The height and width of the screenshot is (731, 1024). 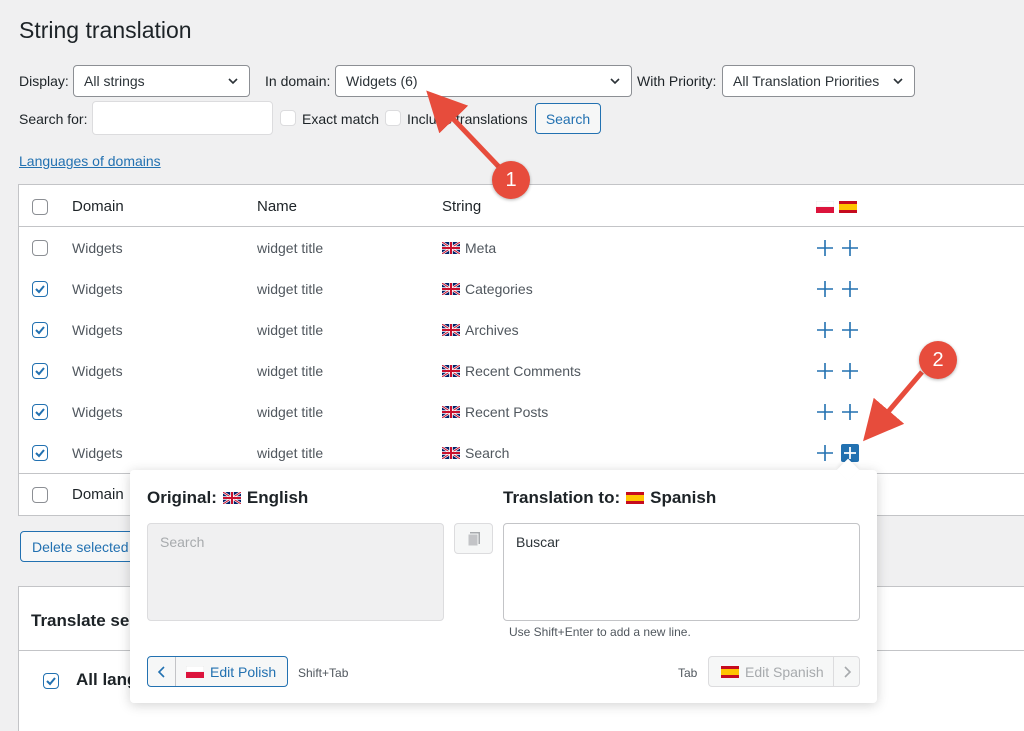 What do you see at coordinates (464, 130) in the screenshot?
I see `arrow-1-line` at bounding box center [464, 130].